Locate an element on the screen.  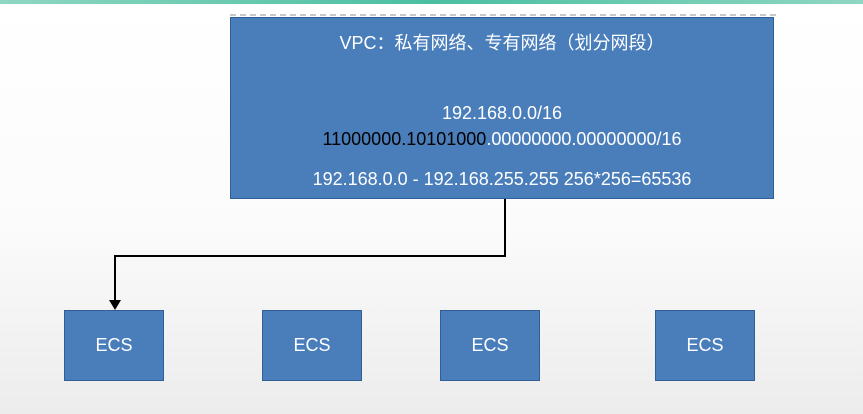
ecs-node-3: ECS is located at coordinates (490, 345).